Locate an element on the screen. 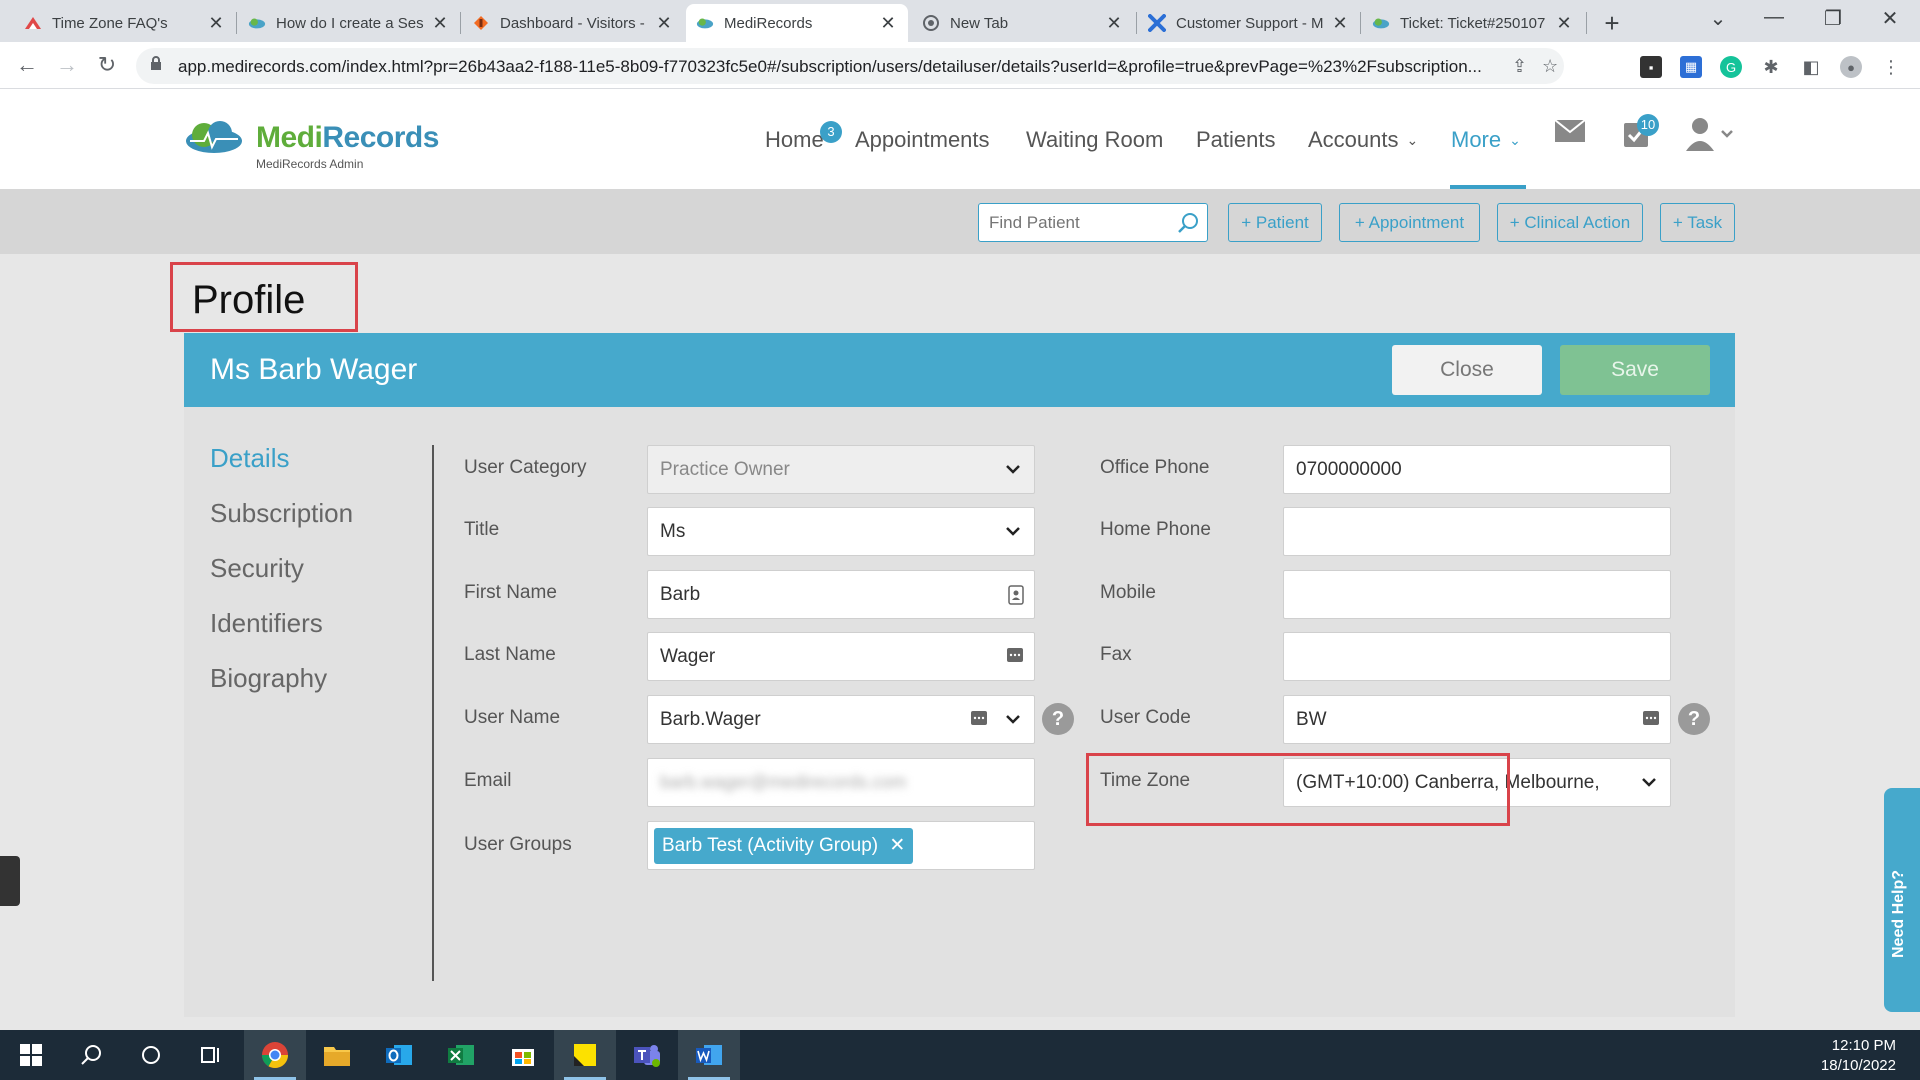  fax-field is located at coordinates (1477, 656).